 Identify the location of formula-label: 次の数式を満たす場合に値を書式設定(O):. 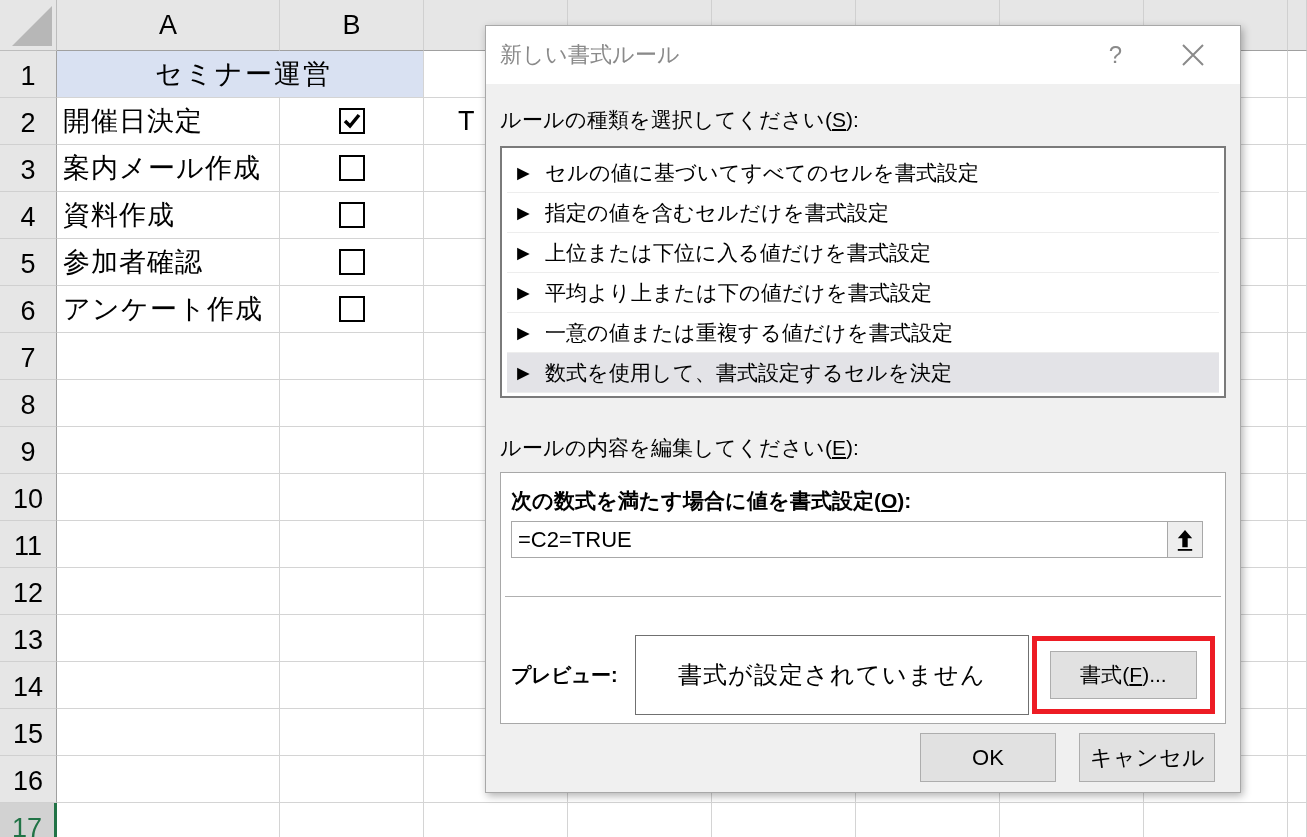
(712, 501).